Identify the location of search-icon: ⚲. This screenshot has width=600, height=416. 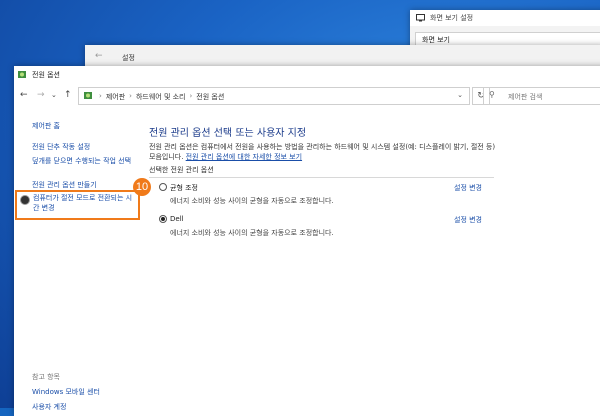
(492, 94).